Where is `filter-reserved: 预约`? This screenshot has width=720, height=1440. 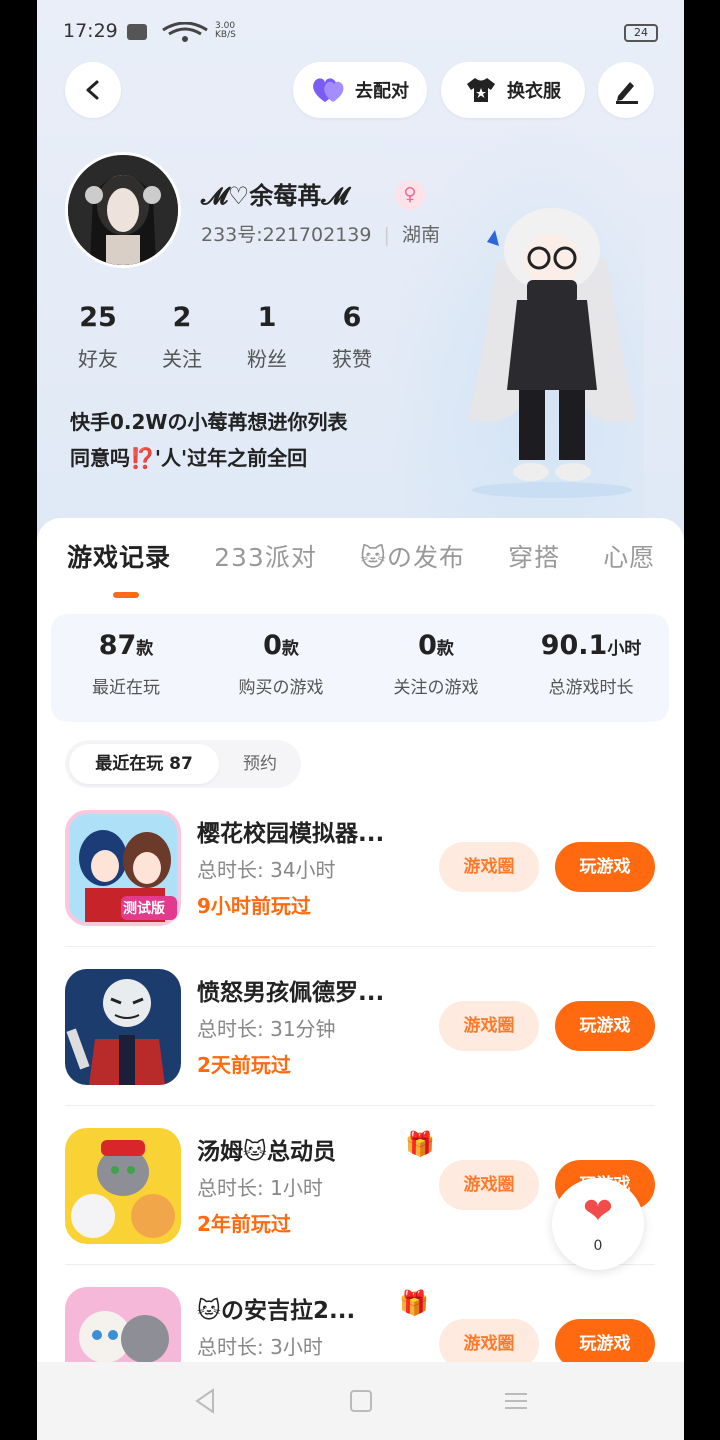 filter-reserved: 预约 is located at coordinates (260, 764).